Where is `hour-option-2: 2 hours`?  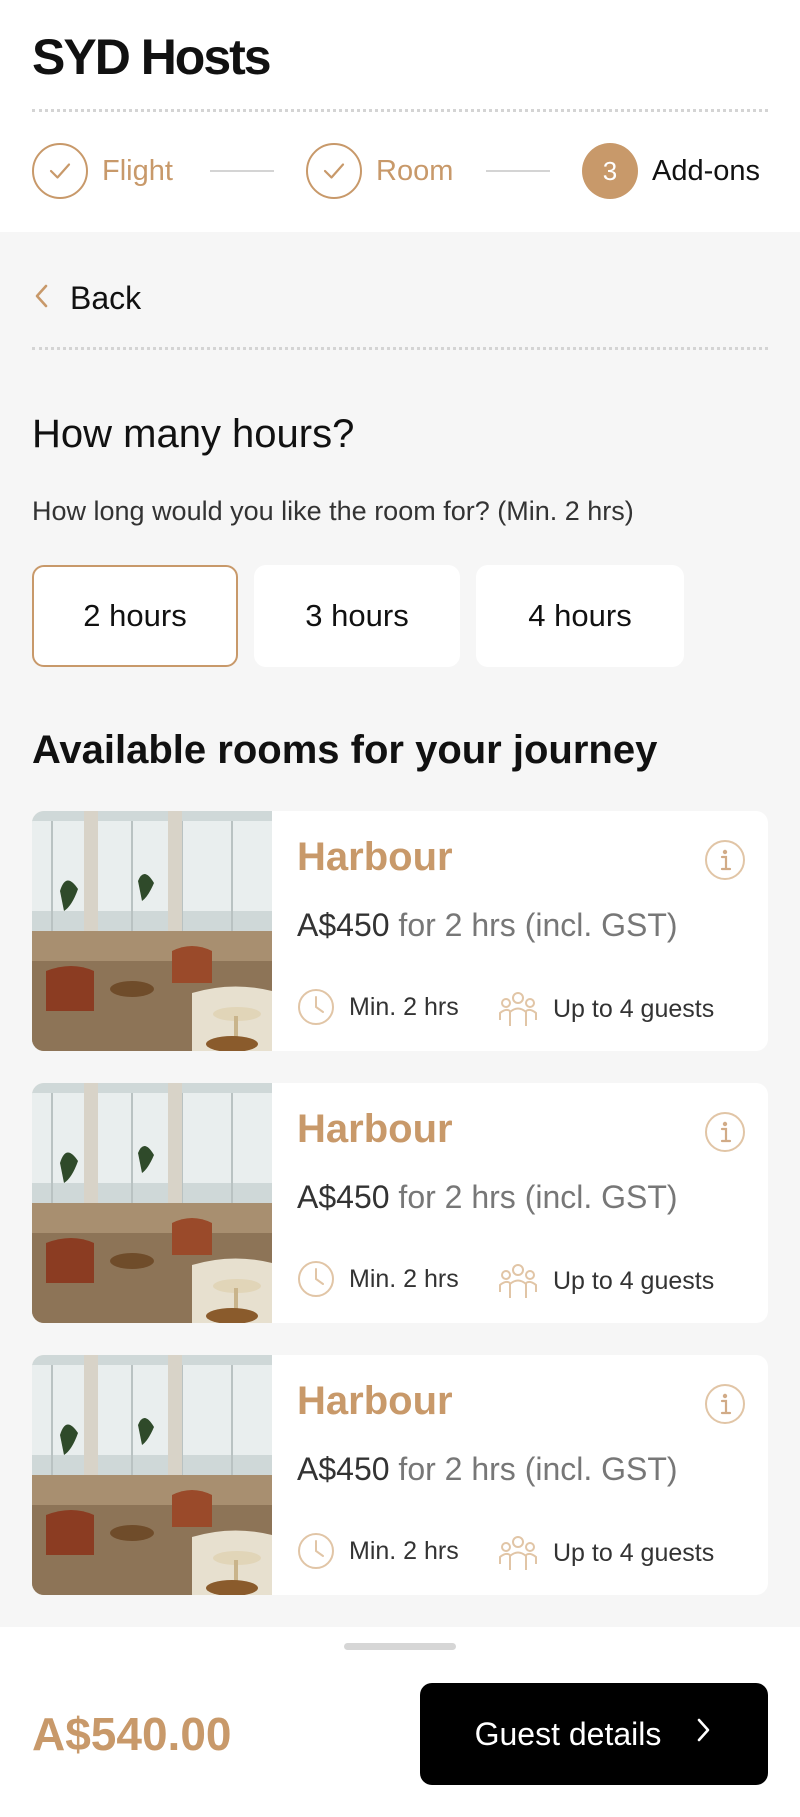
hour-option-2: 2 hours is located at coordinates (135, 616).